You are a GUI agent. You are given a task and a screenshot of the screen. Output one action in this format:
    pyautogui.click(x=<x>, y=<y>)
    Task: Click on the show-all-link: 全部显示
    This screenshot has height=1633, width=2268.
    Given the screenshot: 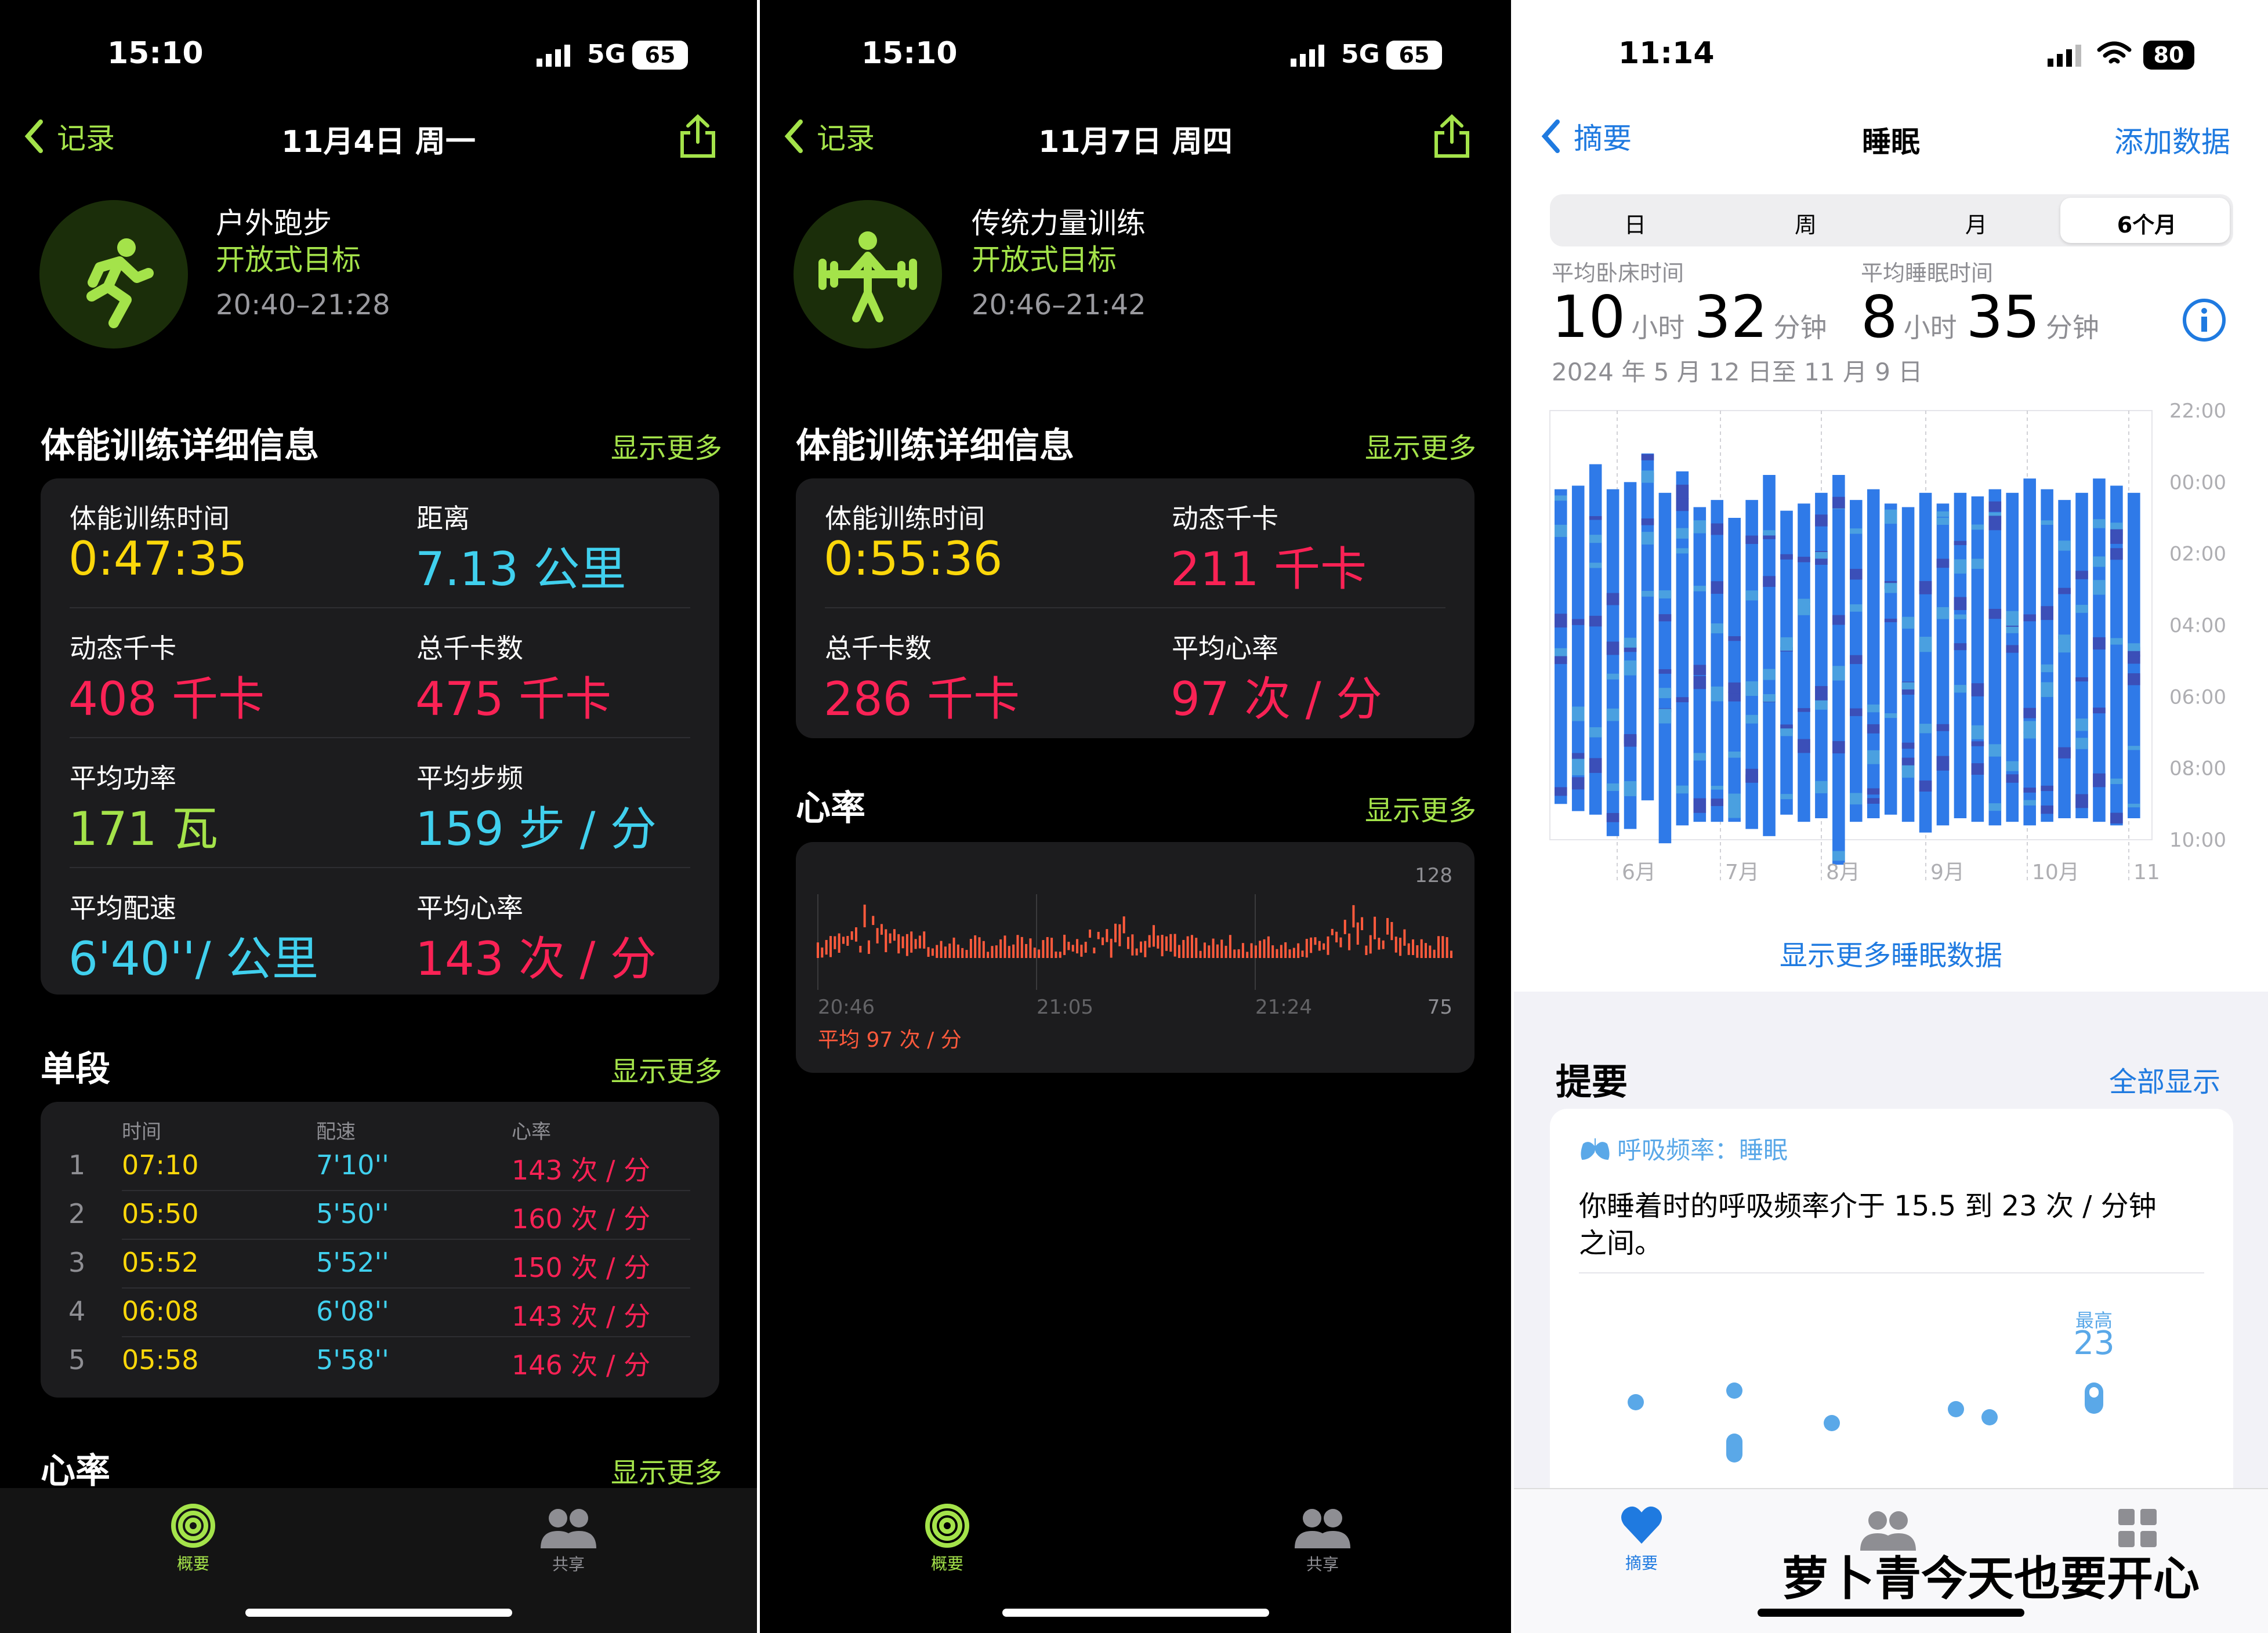 What is the action you would take?
    pyautogui.click(x=2164, y=1079)
    